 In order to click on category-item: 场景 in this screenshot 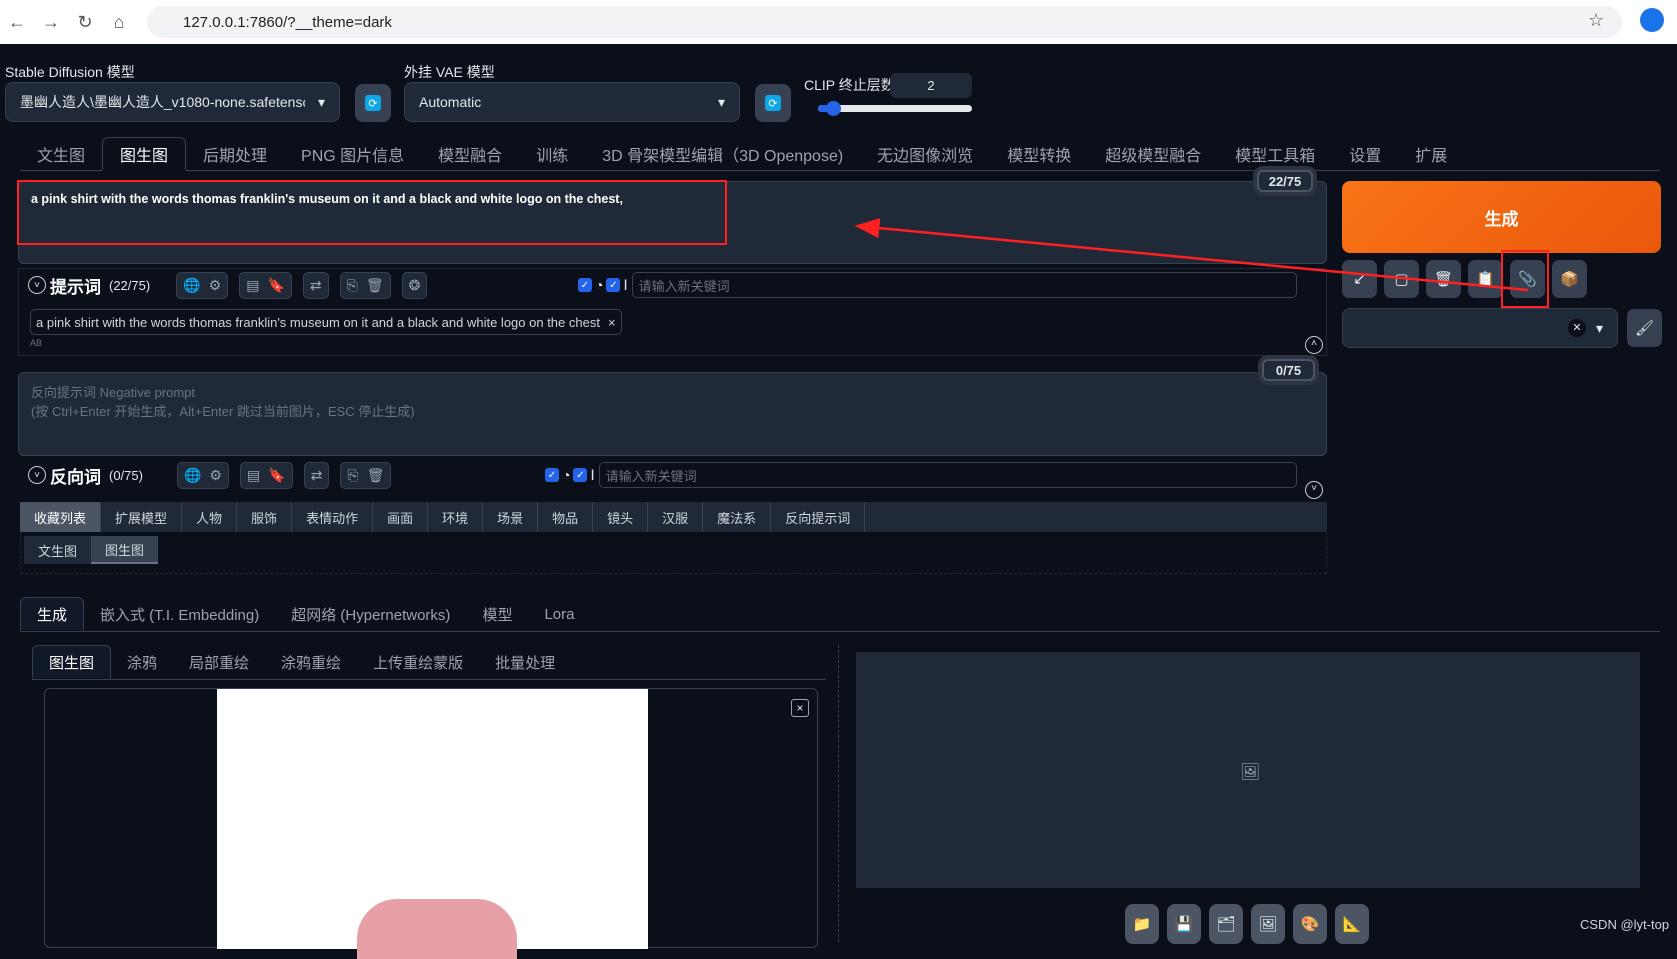, I will do `click(511, 517)`.